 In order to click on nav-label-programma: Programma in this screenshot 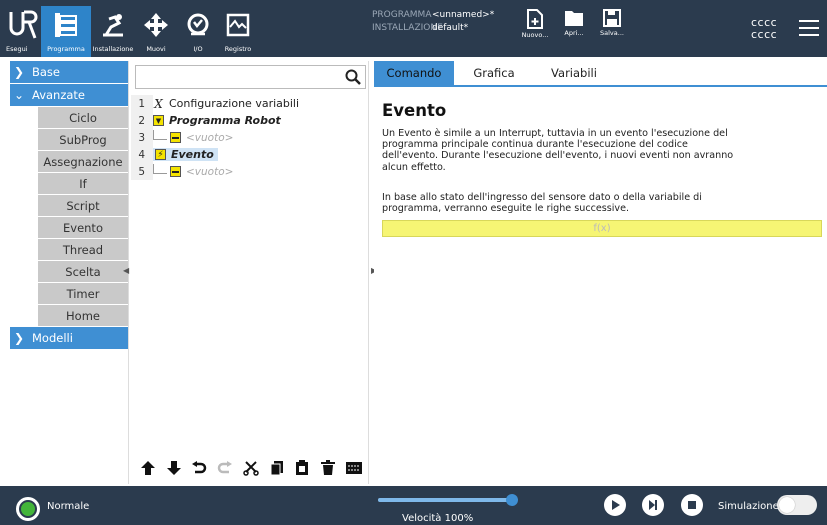, I will do `click(66, 49)`.